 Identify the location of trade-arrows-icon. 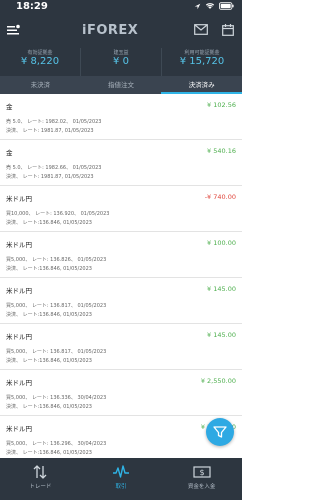
(40, 472).